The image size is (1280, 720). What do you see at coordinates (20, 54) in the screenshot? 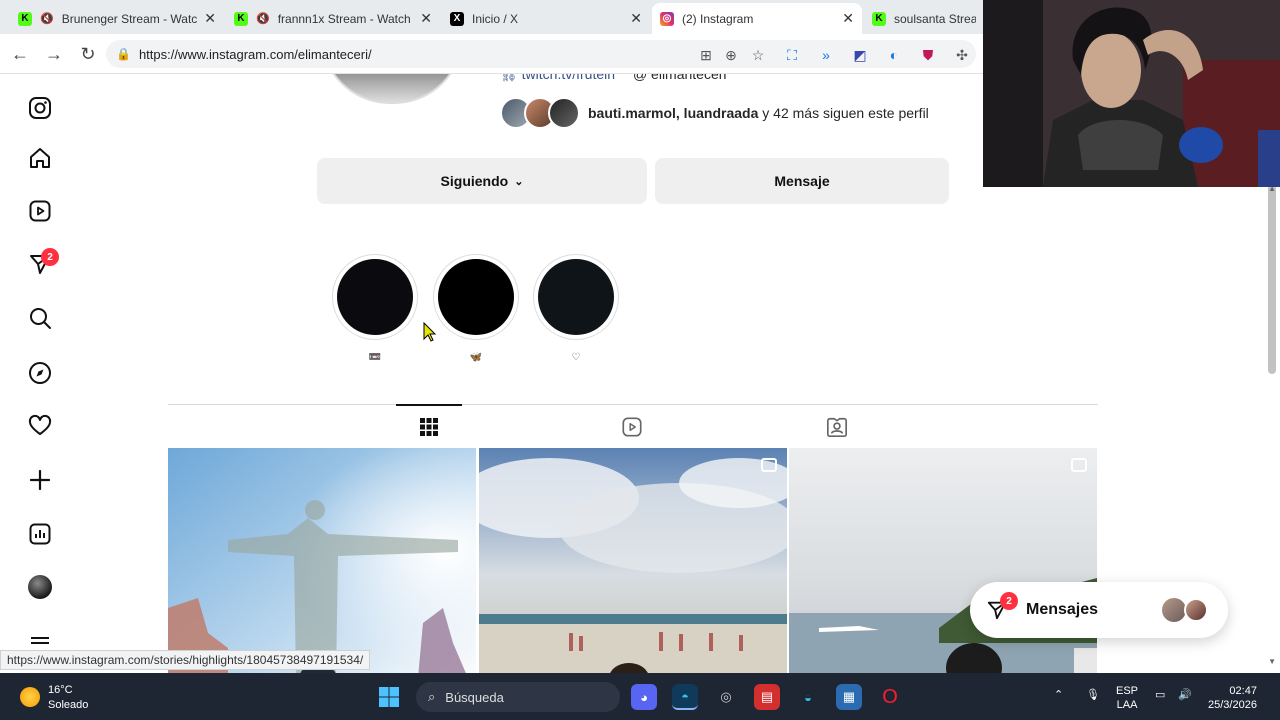
I see `back-arrow-icon: ←` at bounding box center [20, 54].